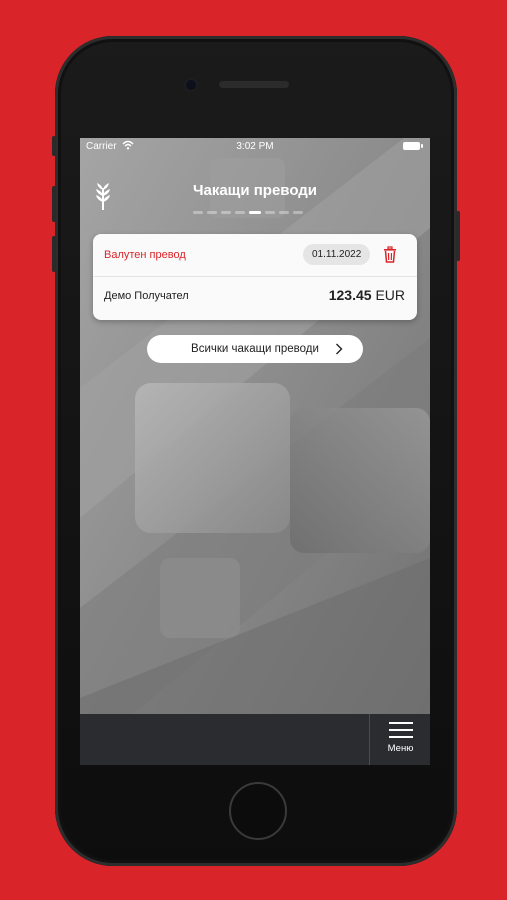 This screenshot has height=900, width=507. What do you see at coordinates (258, 811) in the screenshot?
I see `home-button` at bounding box center [258, 811].